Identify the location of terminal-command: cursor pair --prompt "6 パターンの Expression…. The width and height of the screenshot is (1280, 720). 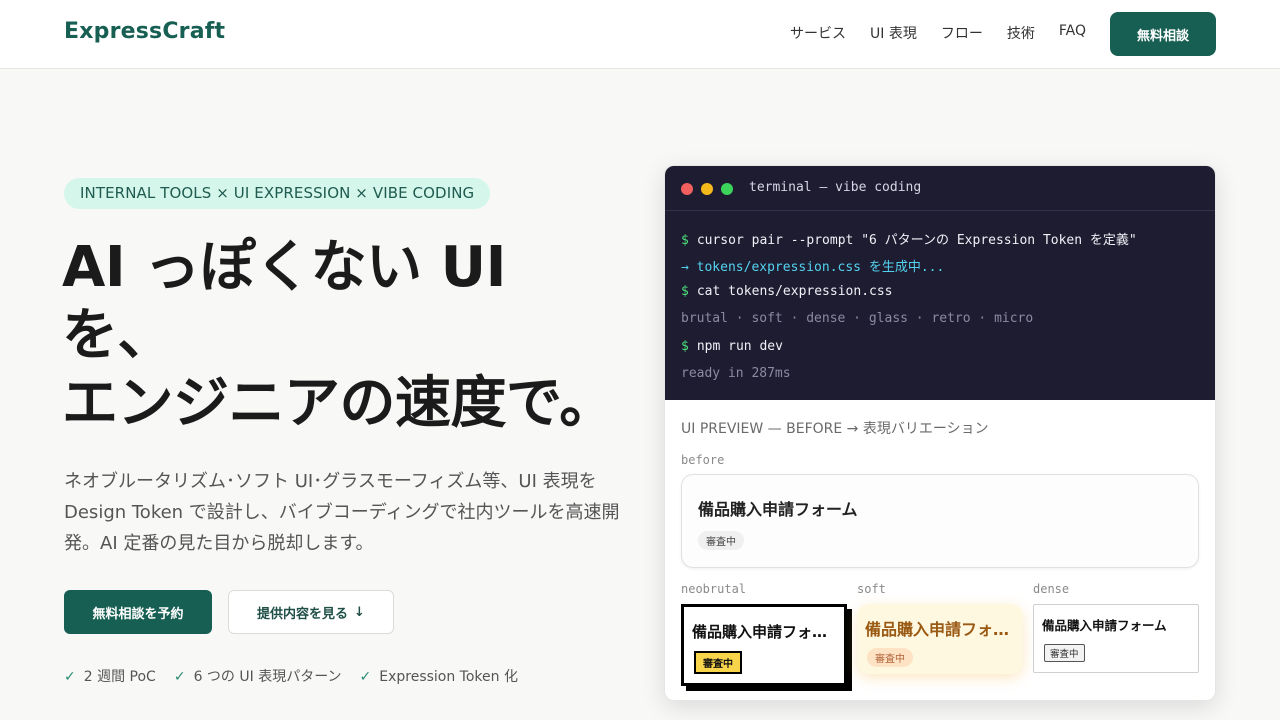
(916, 240).